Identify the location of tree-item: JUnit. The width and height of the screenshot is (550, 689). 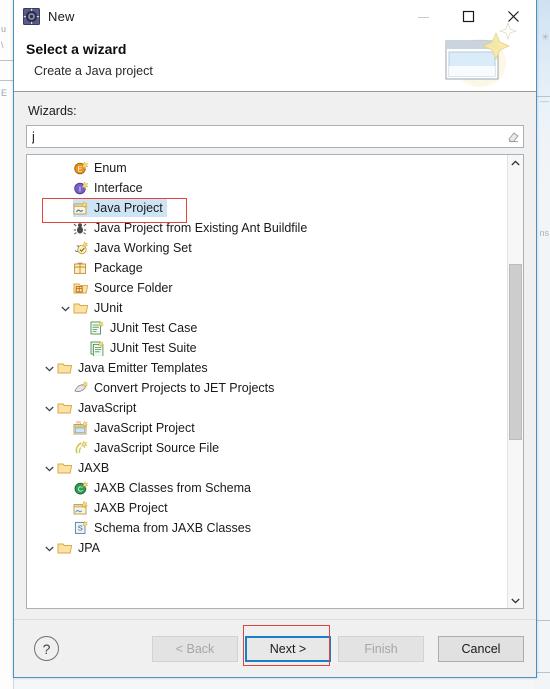
(267, 308).